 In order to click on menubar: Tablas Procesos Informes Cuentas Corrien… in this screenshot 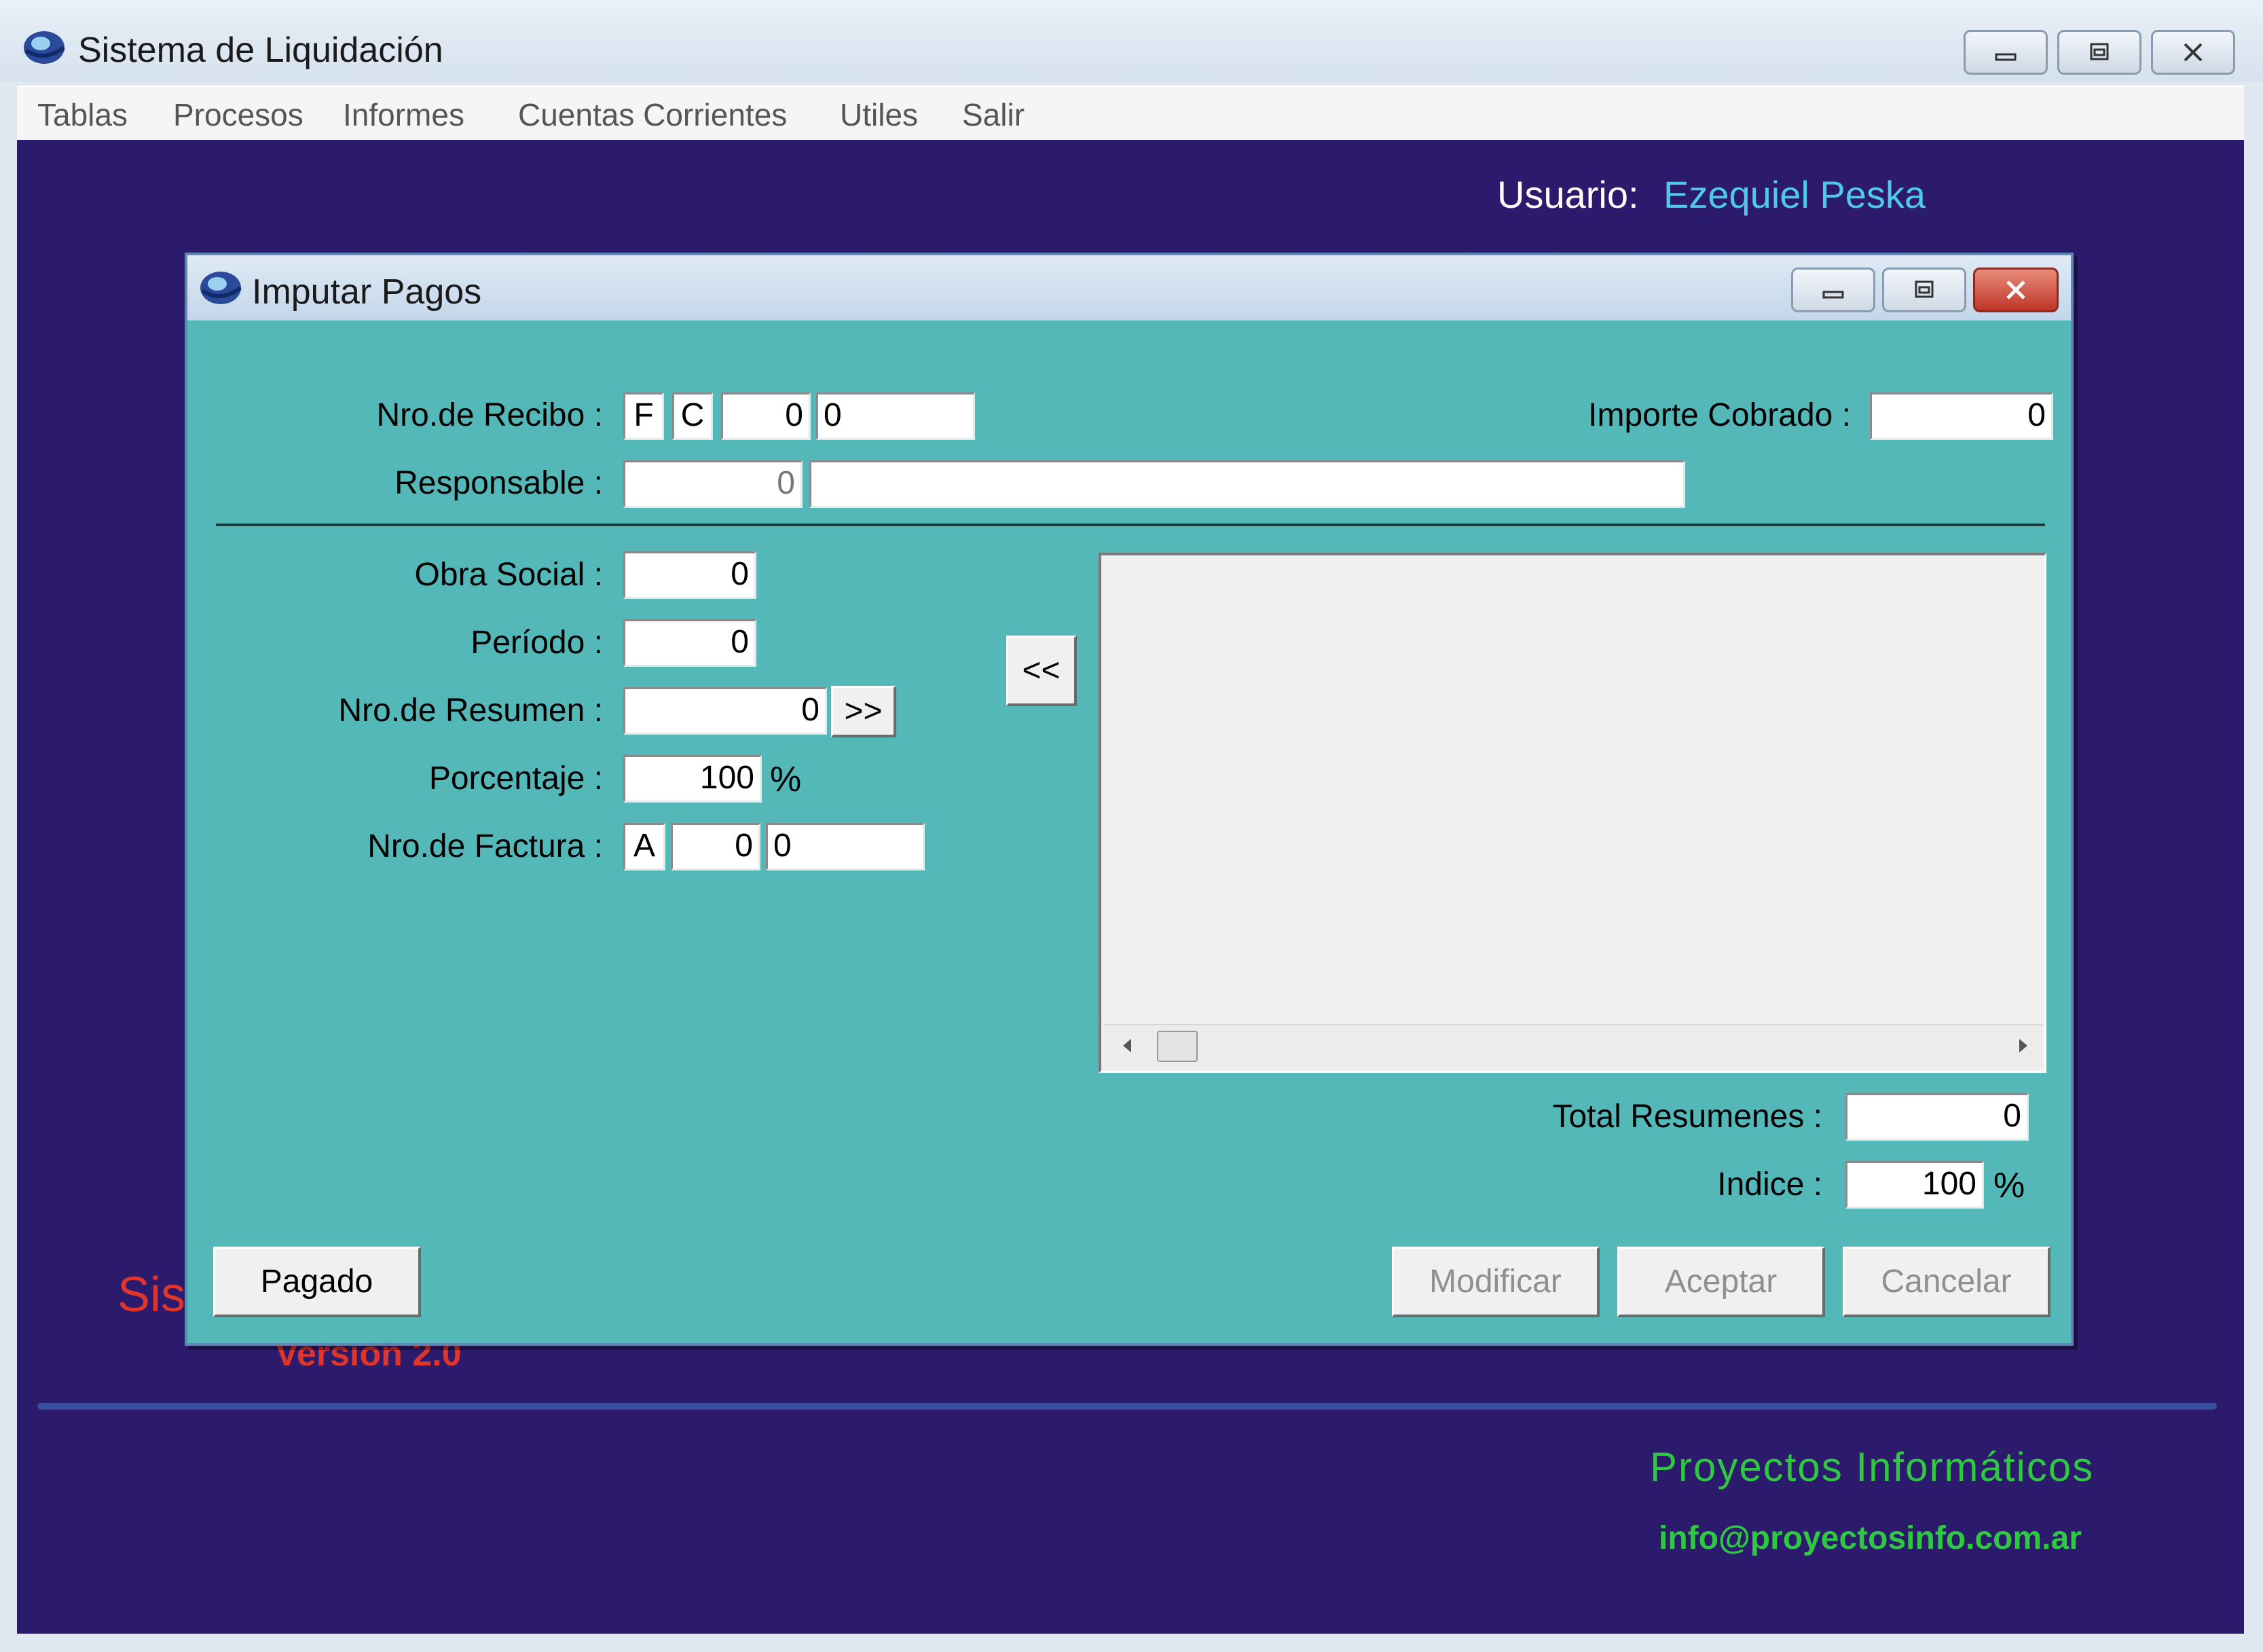, I will do `click(1130, 113)`.